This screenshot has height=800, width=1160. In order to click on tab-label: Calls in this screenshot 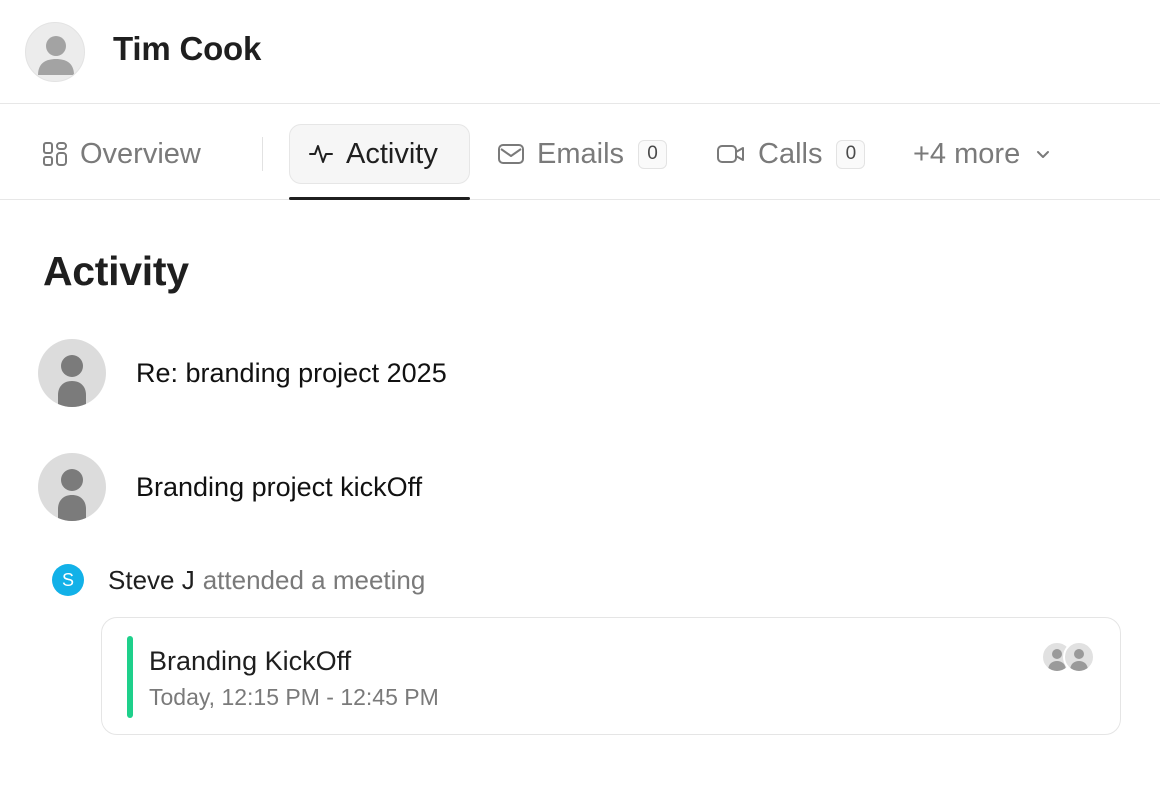, I will do `click(790, 153)`.